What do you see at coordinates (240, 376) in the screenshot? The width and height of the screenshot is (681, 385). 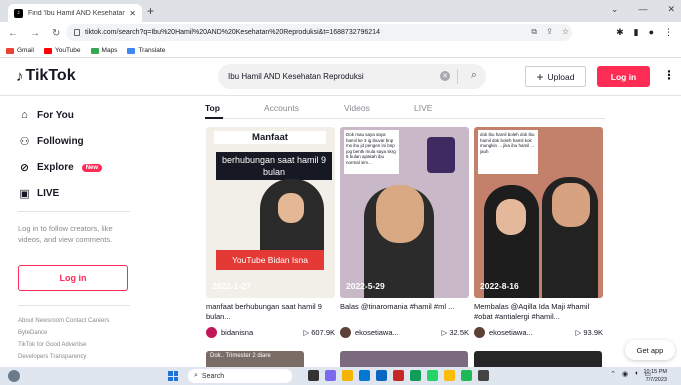 I see `taskbar-search: ⌕ Search` at bounding box center [240, 376].